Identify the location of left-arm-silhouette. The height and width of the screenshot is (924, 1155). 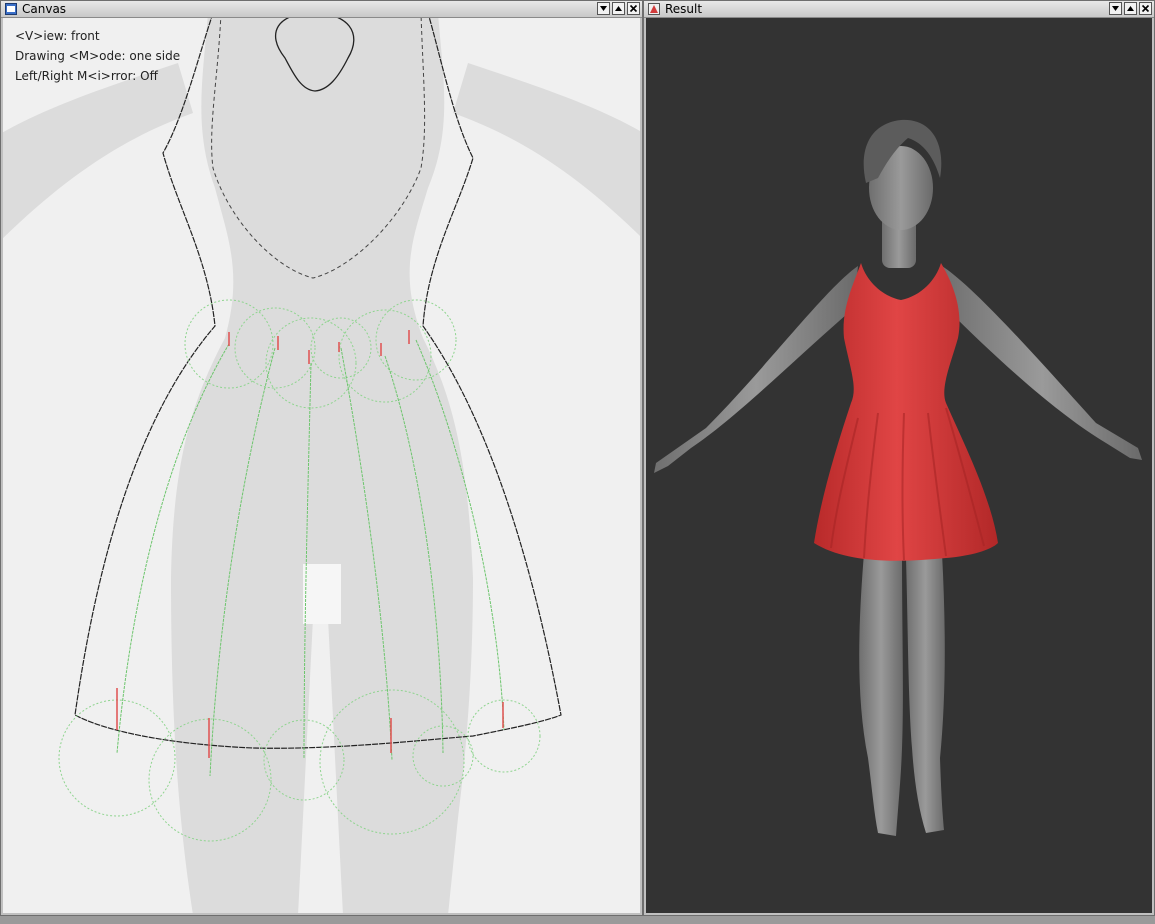
(98, 151).